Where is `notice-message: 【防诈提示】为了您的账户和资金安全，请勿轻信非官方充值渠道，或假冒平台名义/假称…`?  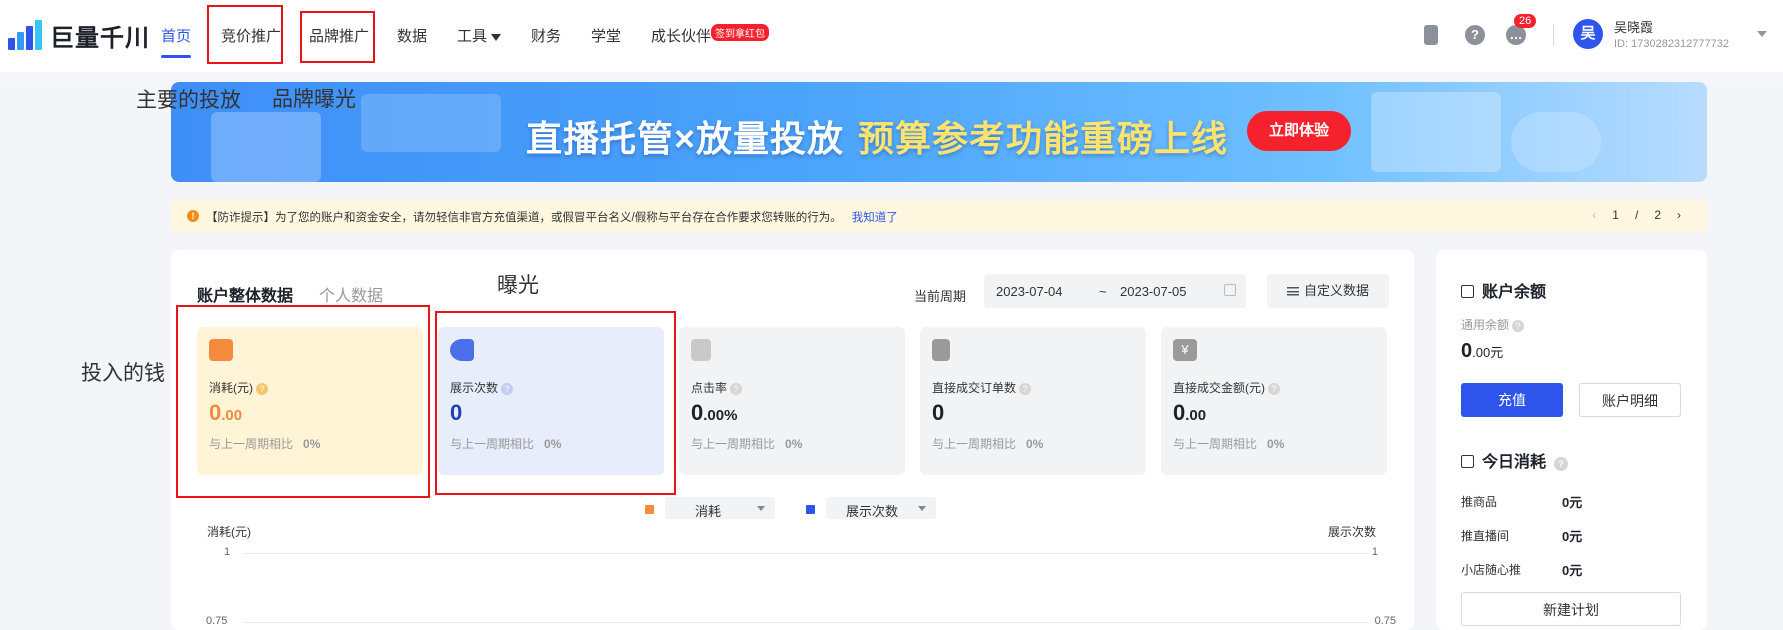 notice-message: 【防诈提示】为了您的账户和资金安全，请勿轻信非官方充值渠道，或假冒平台名义/假称… is located at coordinates (524, 218).